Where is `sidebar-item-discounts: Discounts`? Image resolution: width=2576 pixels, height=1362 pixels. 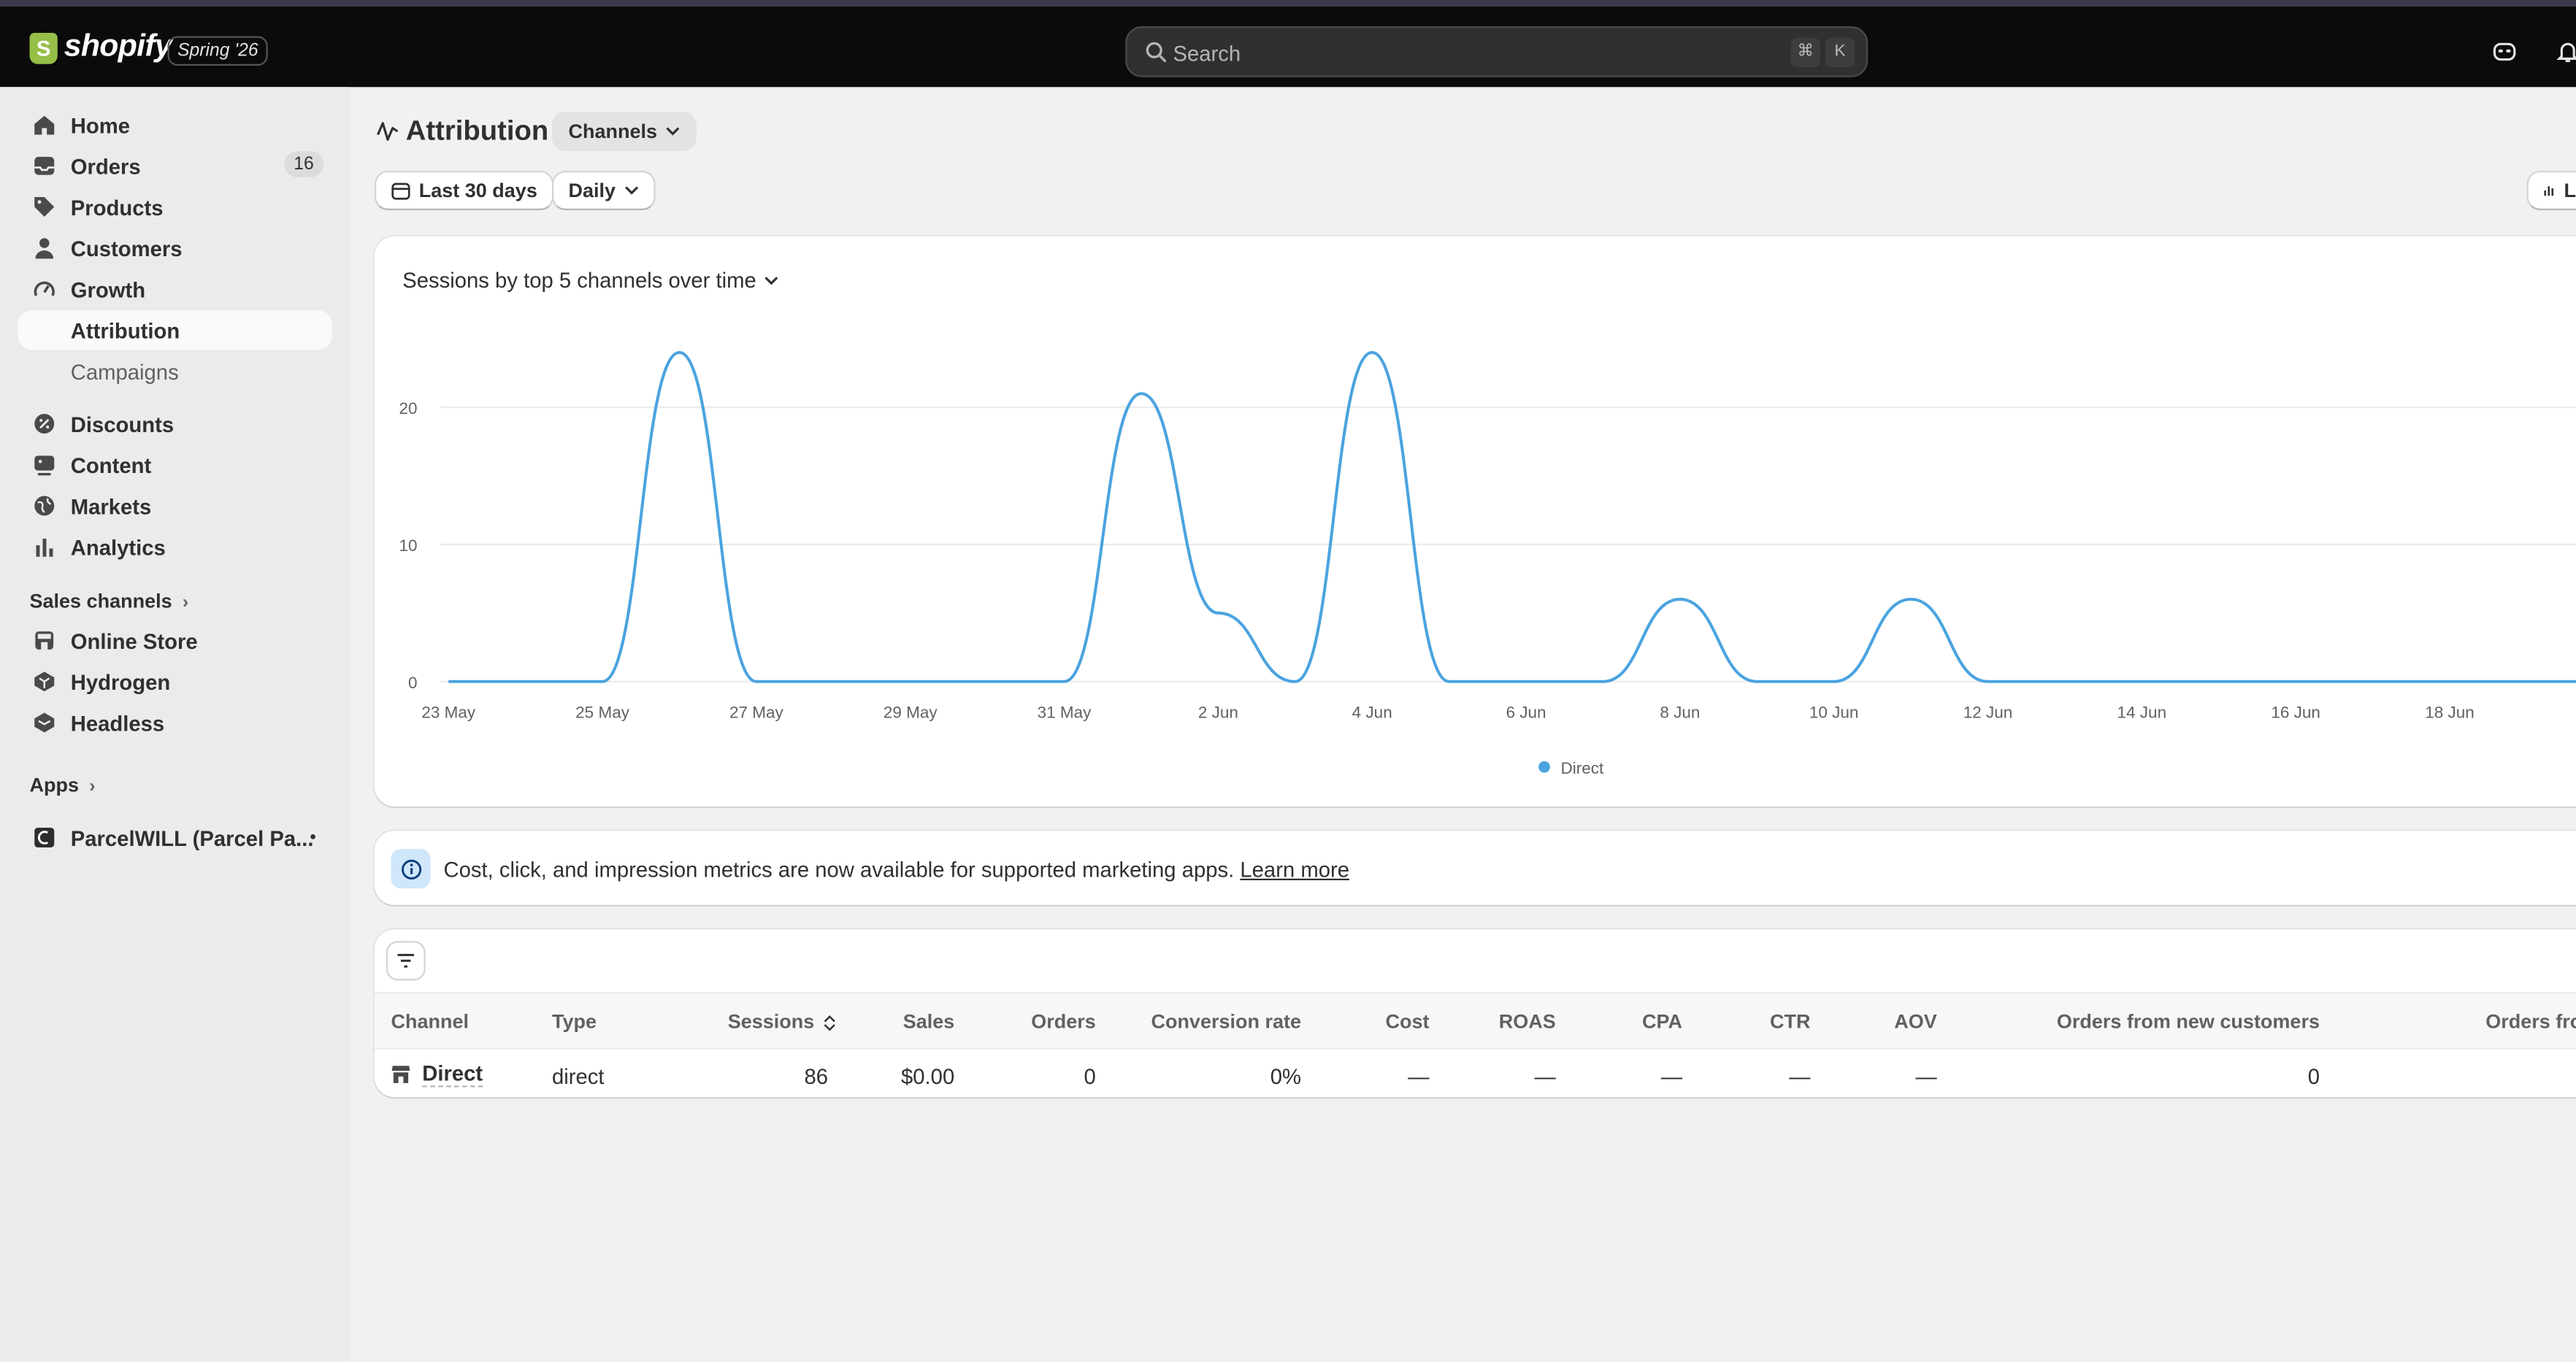 sidebar-item-discounts: Discounts is located at coordinates (175, 424).